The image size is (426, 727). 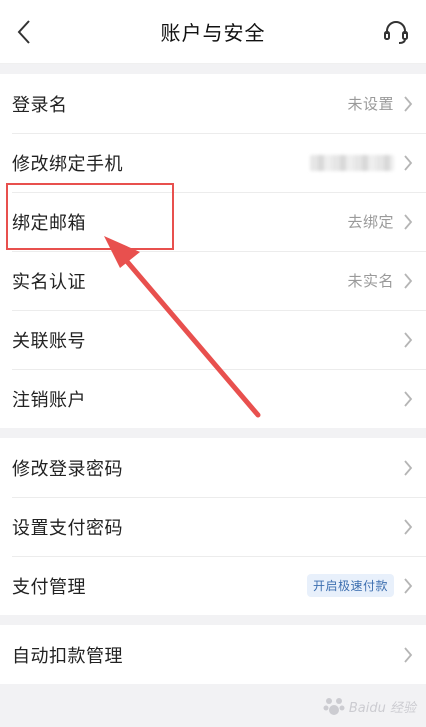 I want to click on paw-icon, so click(x=334, y=706).